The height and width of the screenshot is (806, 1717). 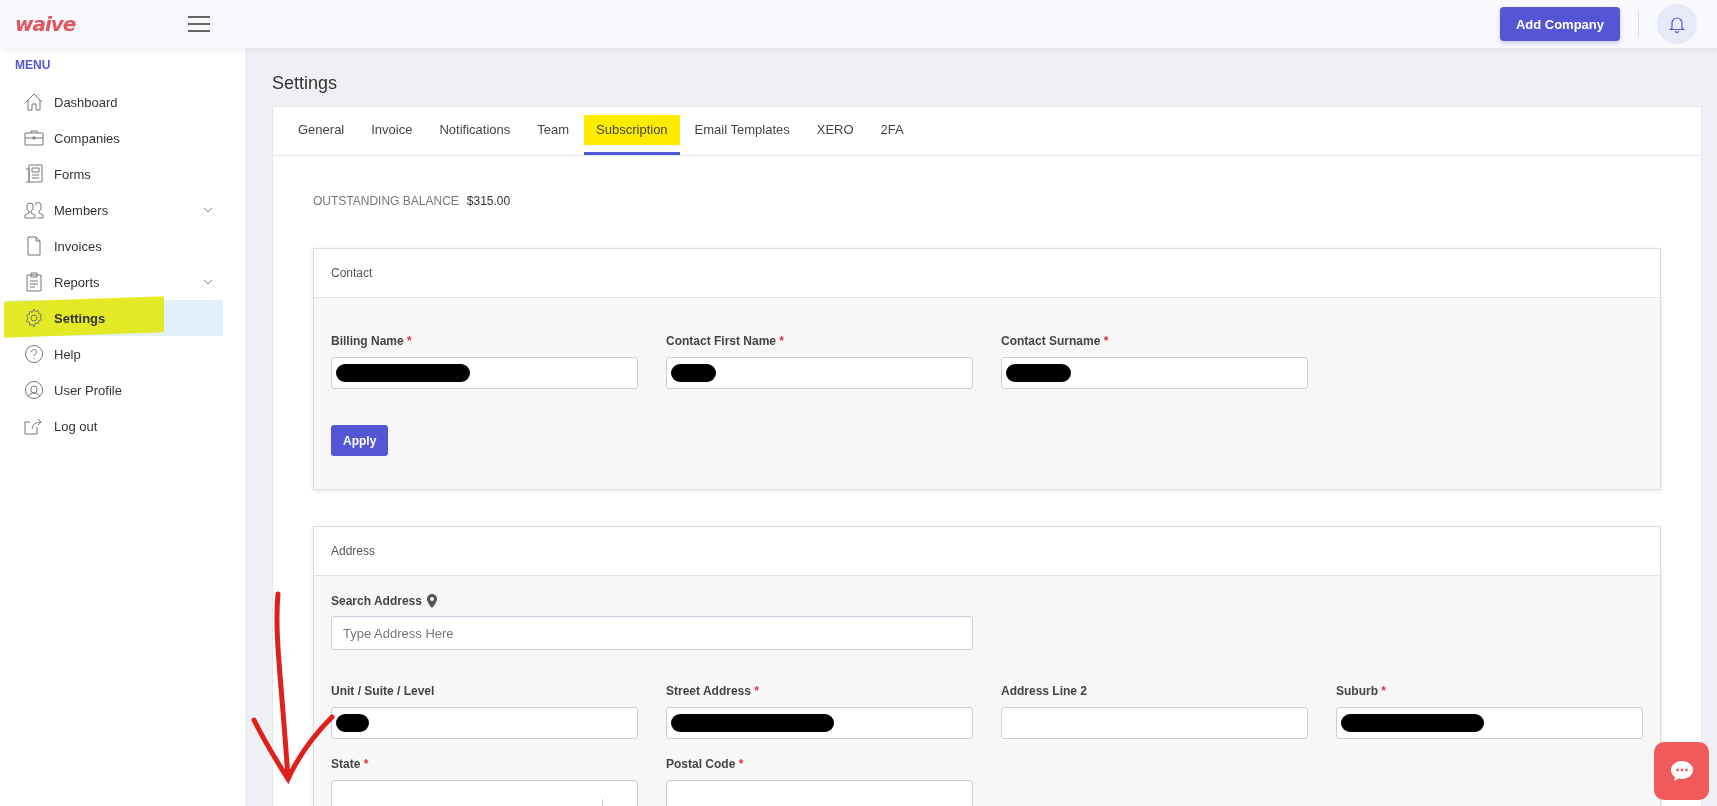 I want to click on menu-heading: MENU, so click(x=33, y=66).